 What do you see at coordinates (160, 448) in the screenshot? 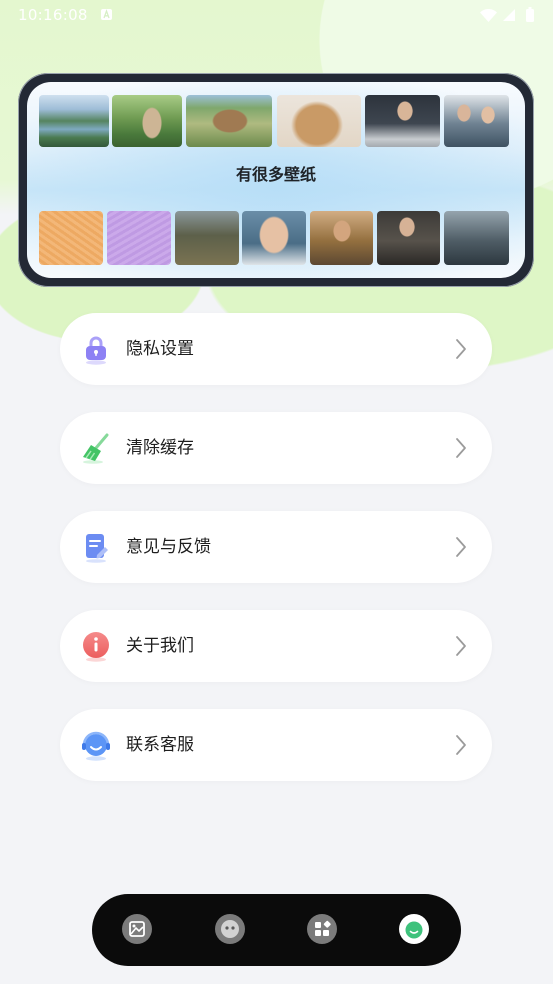
I see `menu-item-label: 清除缓存` at bounding box center [160, 448].